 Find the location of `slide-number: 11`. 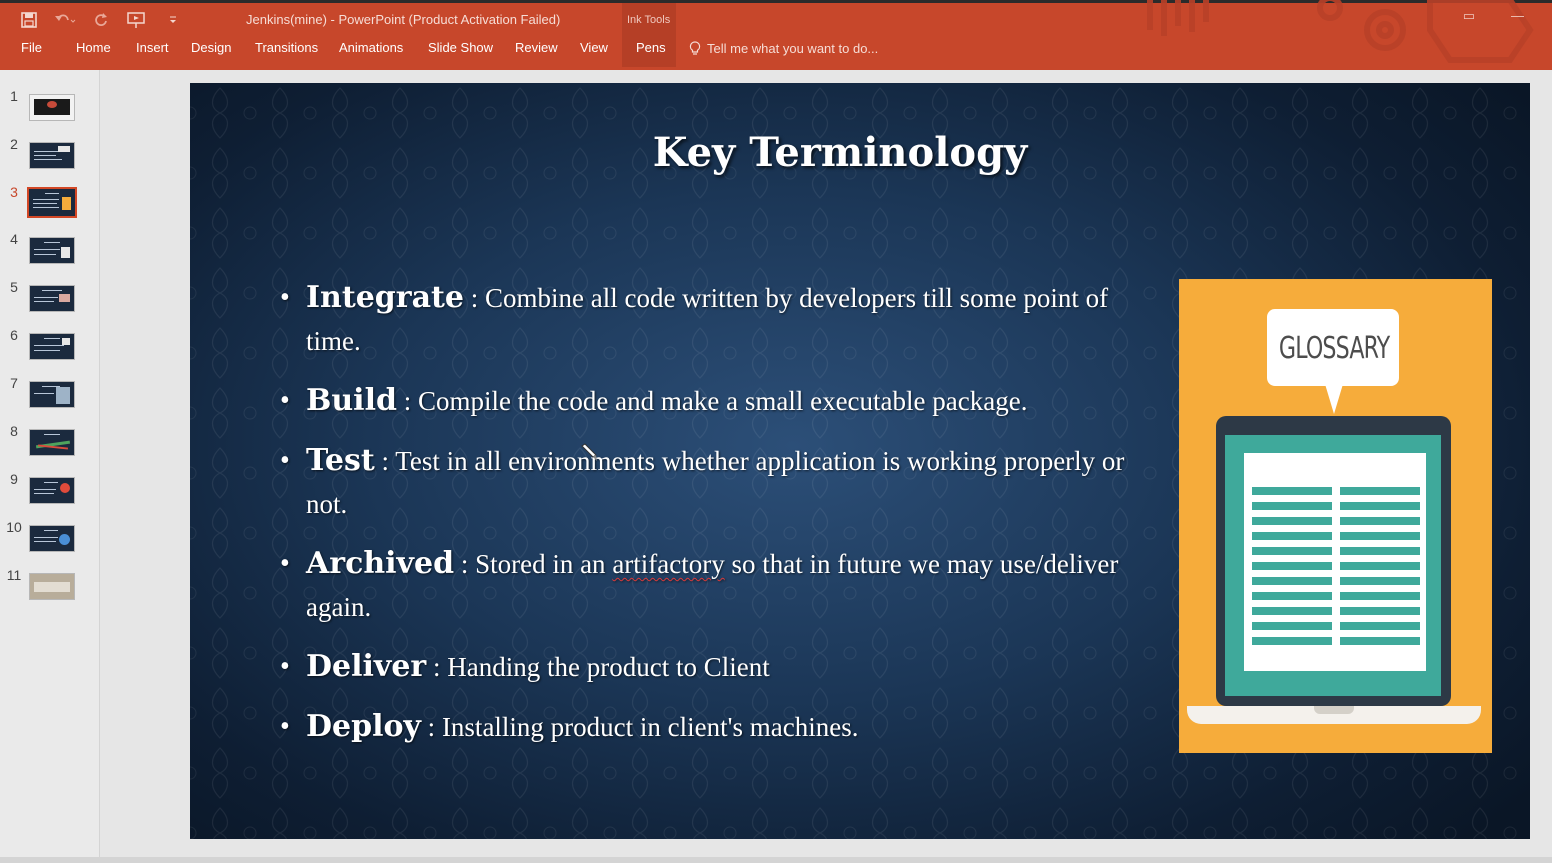

slide-number: 11 is located at coordinates (14, 575).